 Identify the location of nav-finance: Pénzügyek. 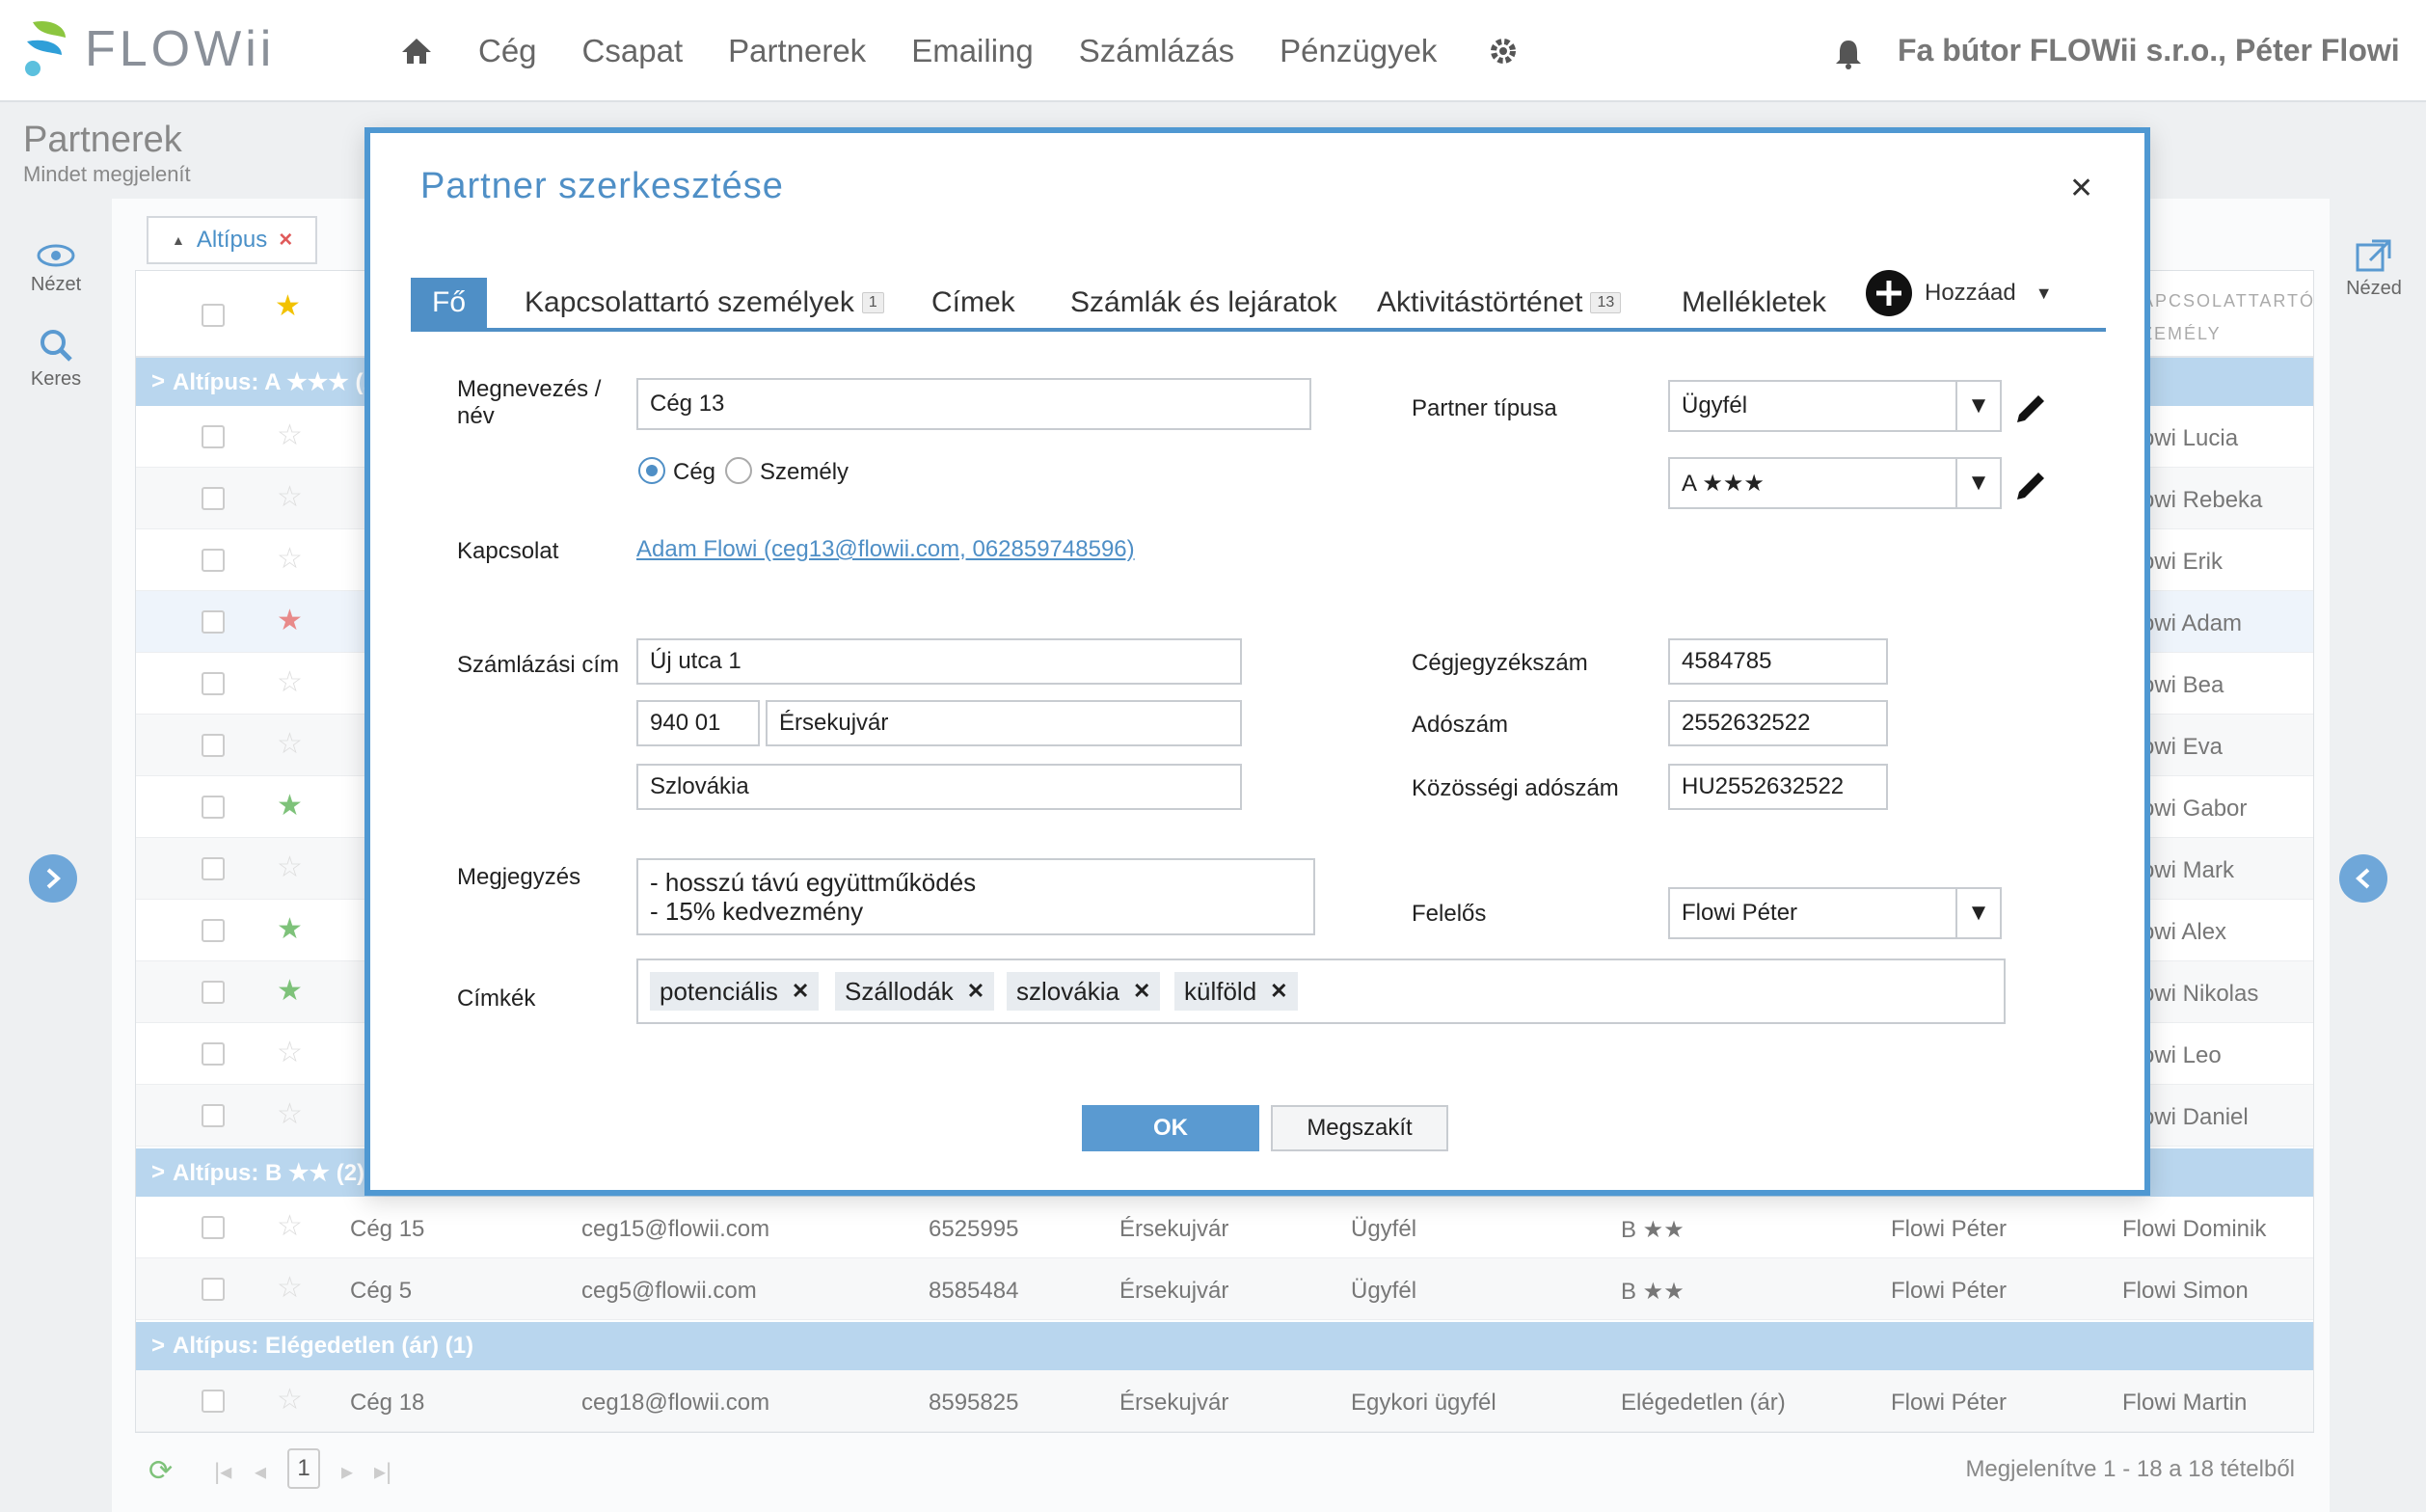
(1358, 51).